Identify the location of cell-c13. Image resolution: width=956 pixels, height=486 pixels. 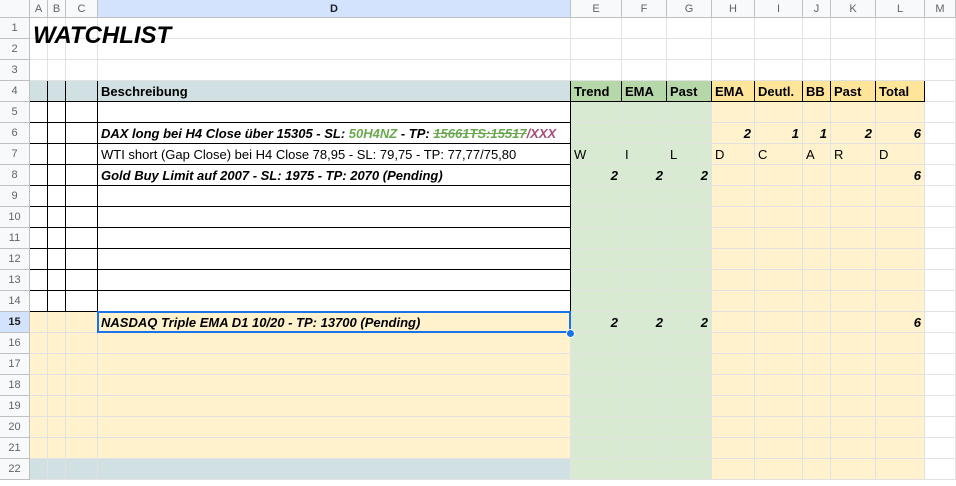
(82, 280).